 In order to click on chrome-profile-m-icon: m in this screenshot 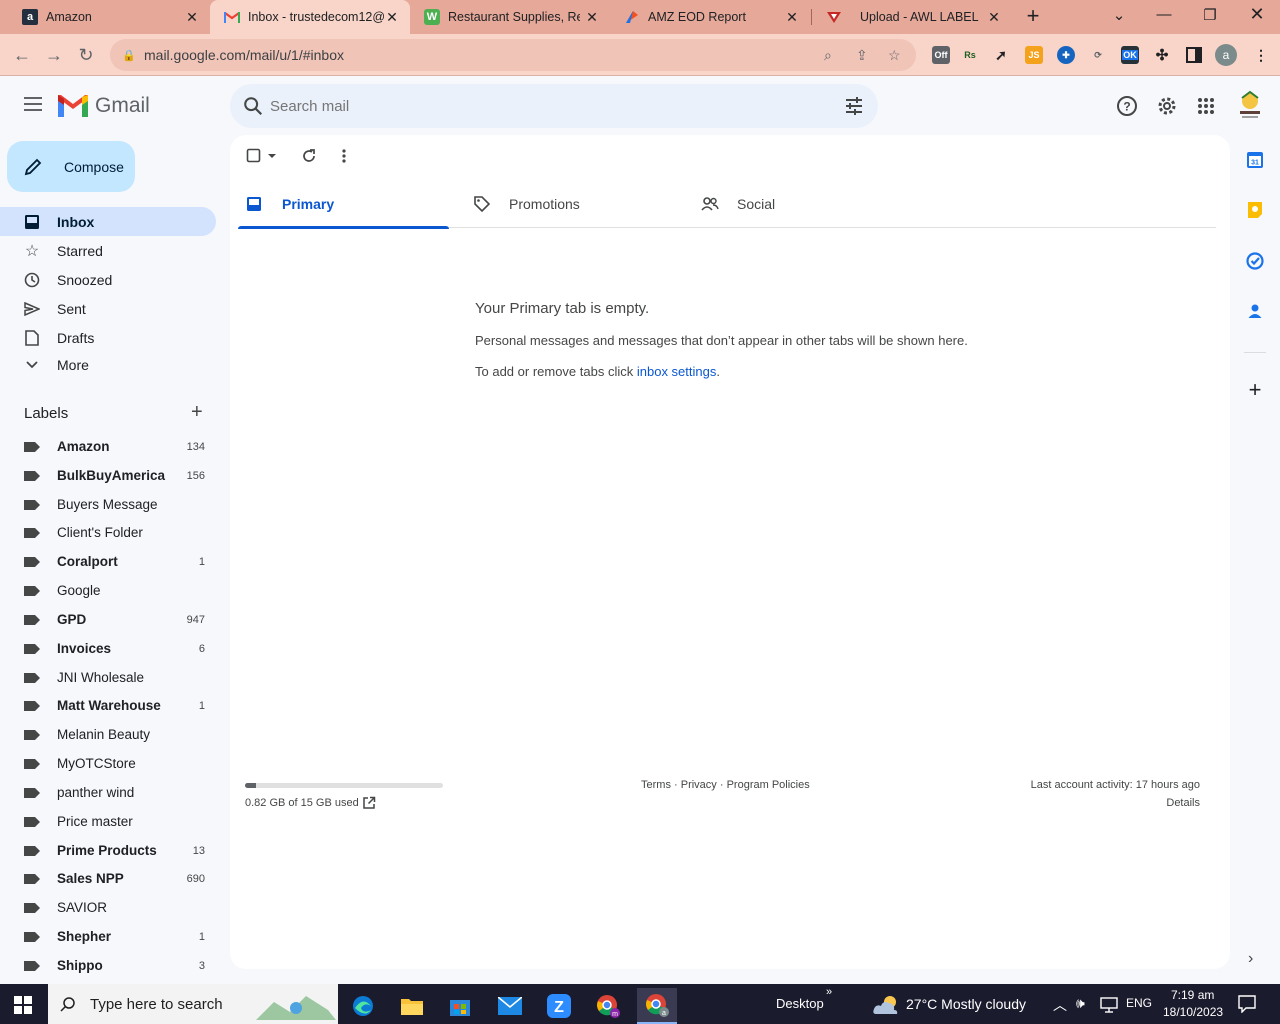, I will do `click(608, 1006)`.